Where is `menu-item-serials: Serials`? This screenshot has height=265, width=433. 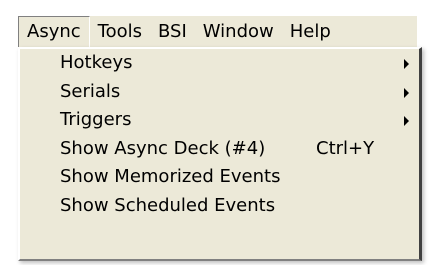
menu-item-serials: Serials is located at coordinates (219, 92).